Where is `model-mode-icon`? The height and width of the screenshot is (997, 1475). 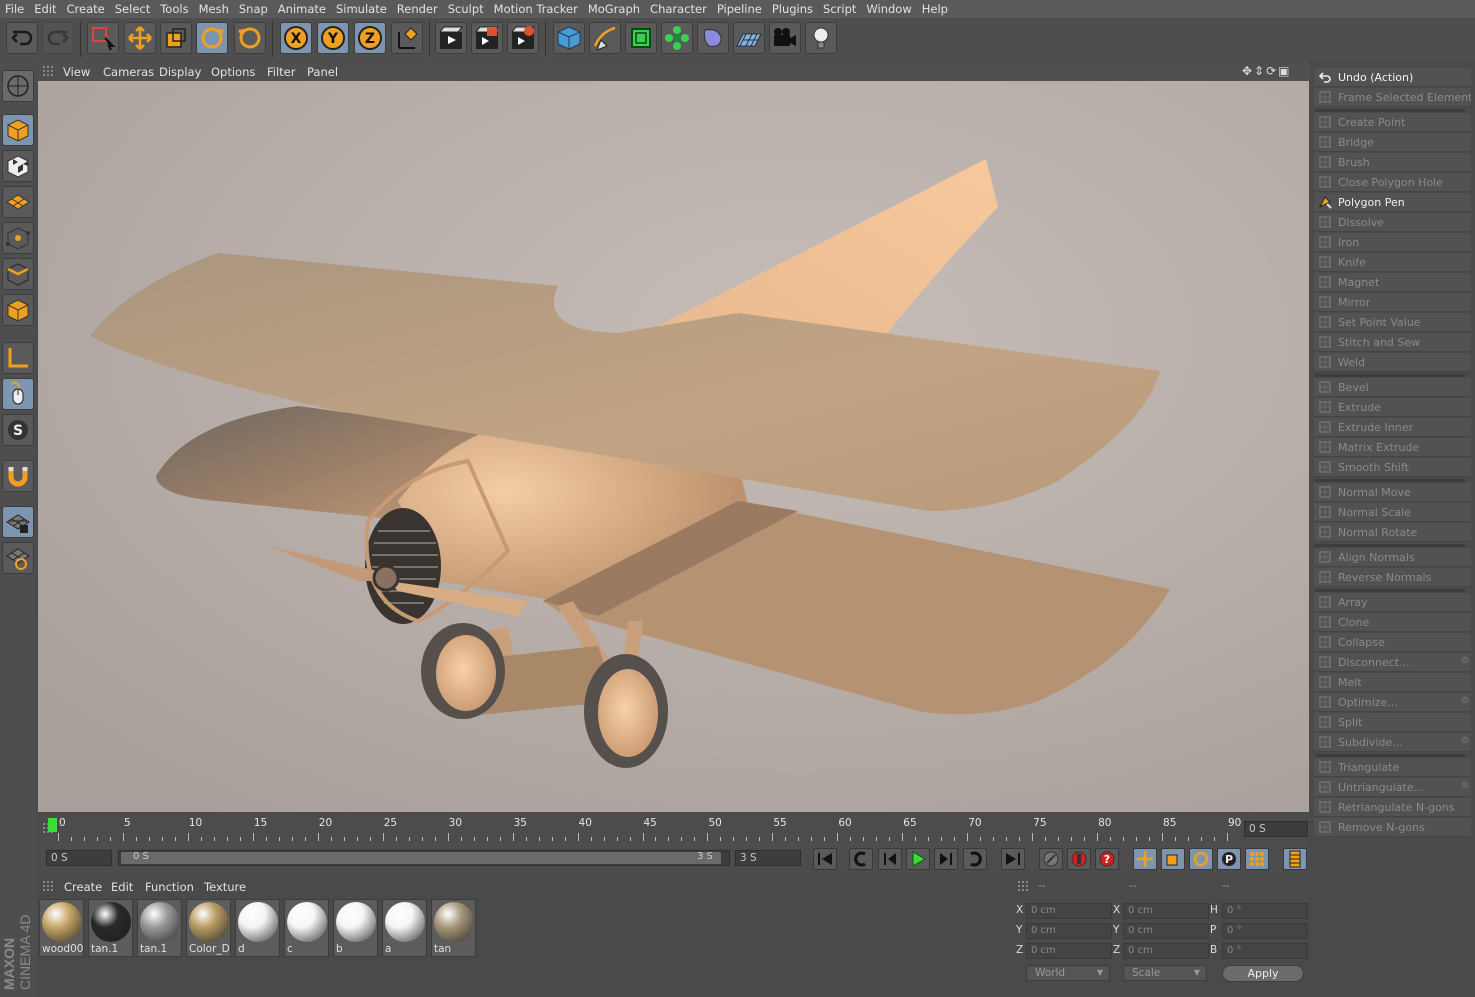
model-mode-icon is located at coordinates (18, 130).